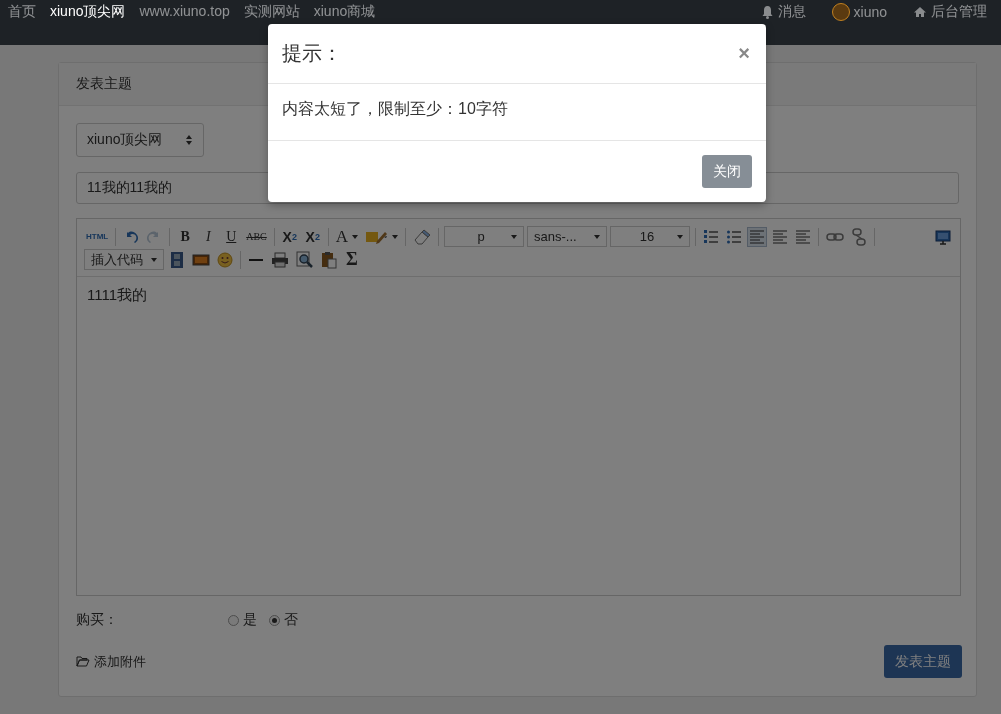 The height and width of the screenshot is (714, 1001). Describe the element at coordinates (201, 259) in the screenshot. I see `image-icon` at that location.